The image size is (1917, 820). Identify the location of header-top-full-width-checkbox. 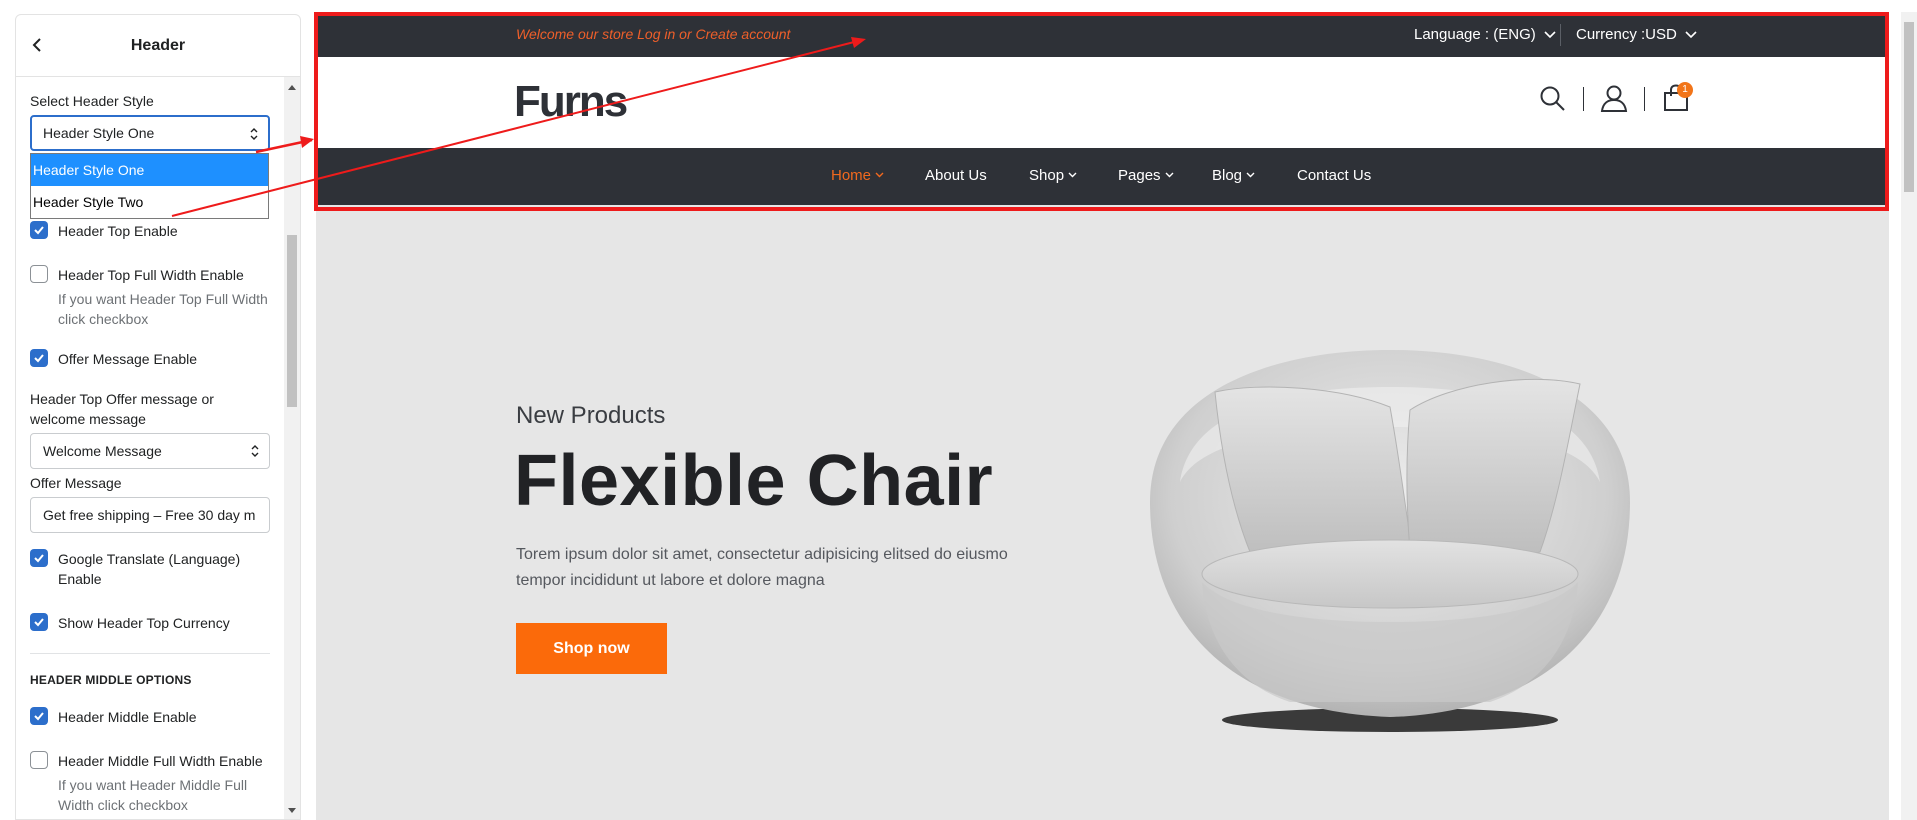
(39, 274).